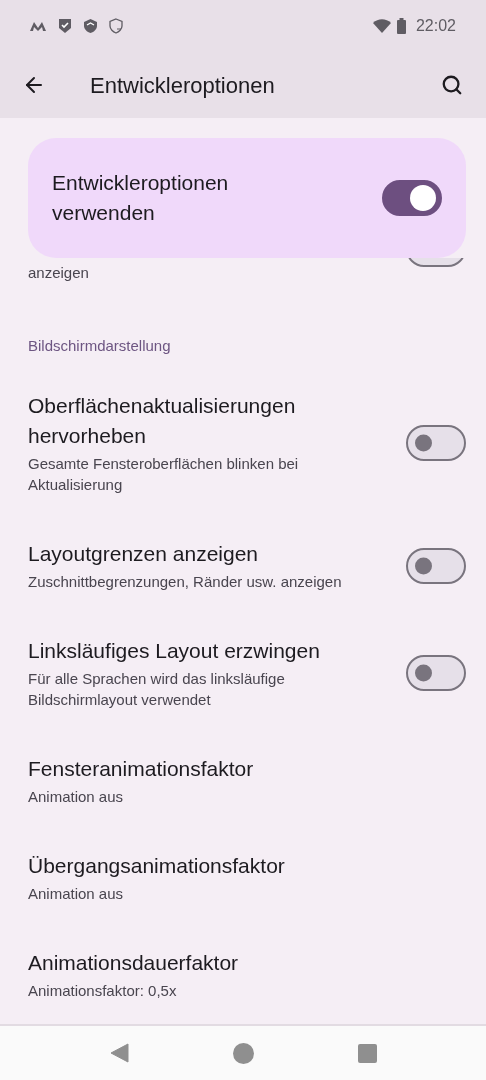 This screenshot has width=486, height=1080. I want to click on main-switch-card: Entwickleroptionen verwenden, so click(247, 198).